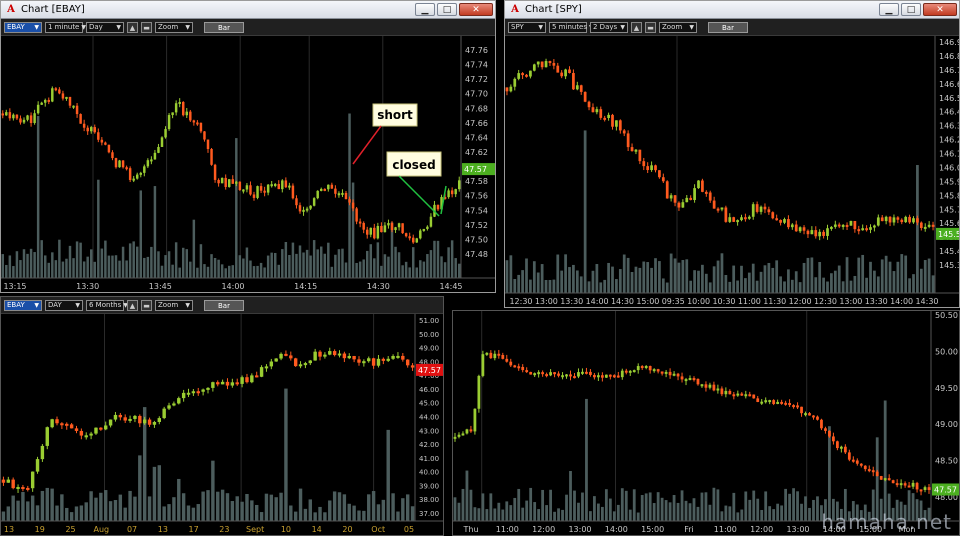  Describe the element at coordinates (546, 301) in the screenshot. I see `time-tick-label: 13:00` at that location.